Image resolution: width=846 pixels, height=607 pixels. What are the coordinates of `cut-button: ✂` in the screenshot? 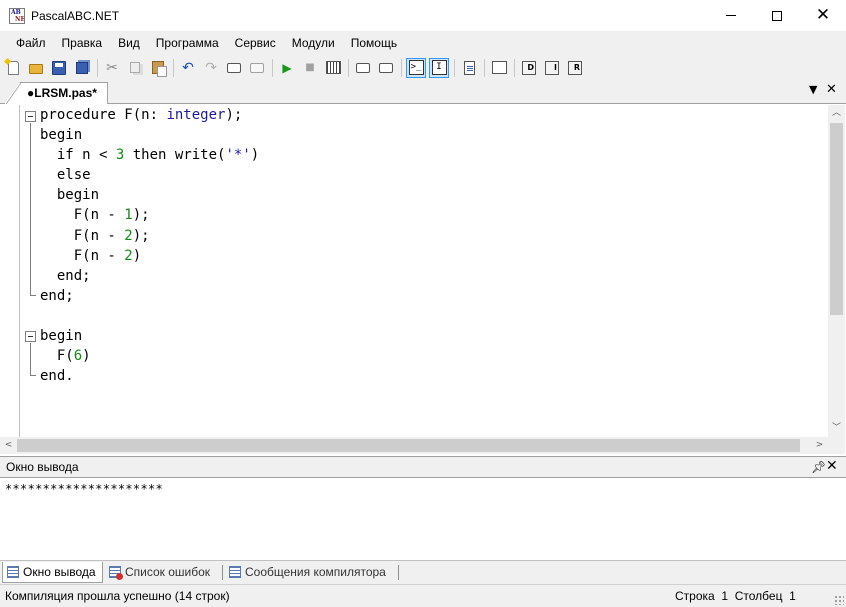 It's located at (112, 68).